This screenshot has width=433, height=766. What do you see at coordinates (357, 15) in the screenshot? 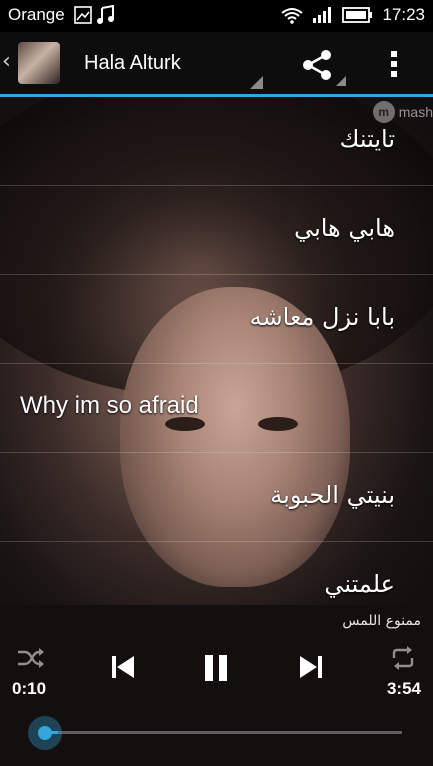
I see `battery-icon` at bounding box center [357, 15].